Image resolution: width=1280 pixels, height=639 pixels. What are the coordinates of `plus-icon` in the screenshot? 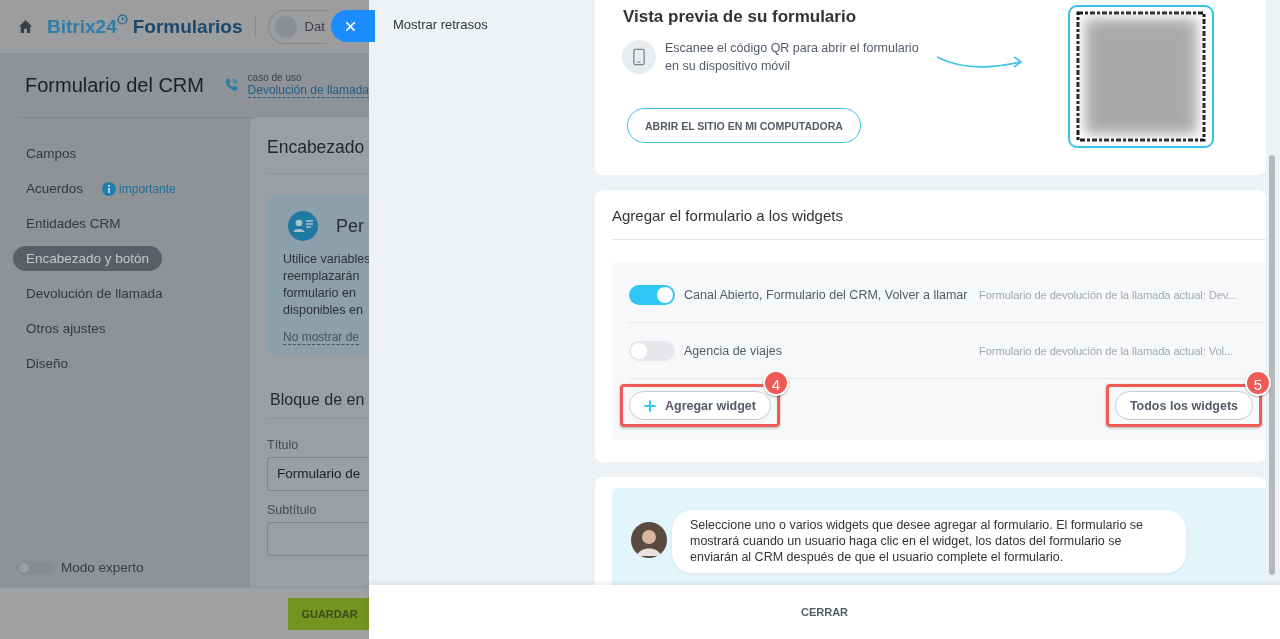 It's located at (650, 405).